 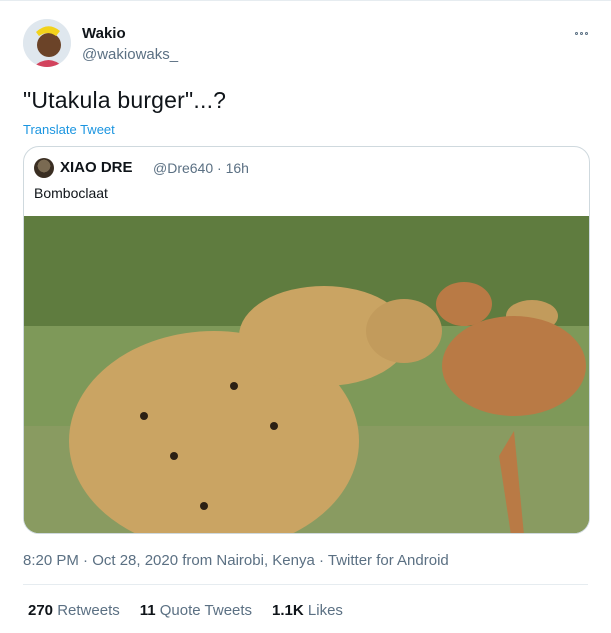 I want to click on retweets-stat: 270 Retweets, so click(x=74, y=610).